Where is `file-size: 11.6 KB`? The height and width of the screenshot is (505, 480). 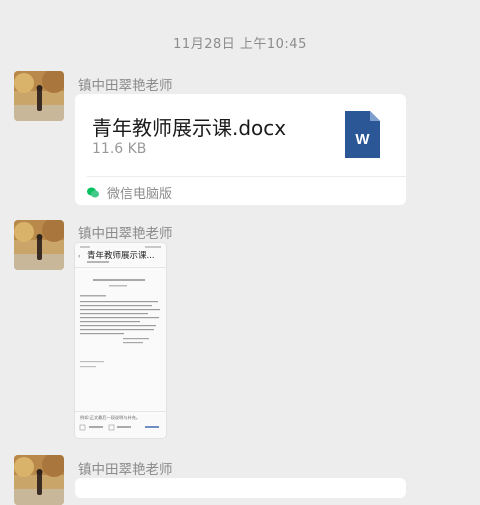
file-size: 11.6 KB is located at coordinates (119, 149).